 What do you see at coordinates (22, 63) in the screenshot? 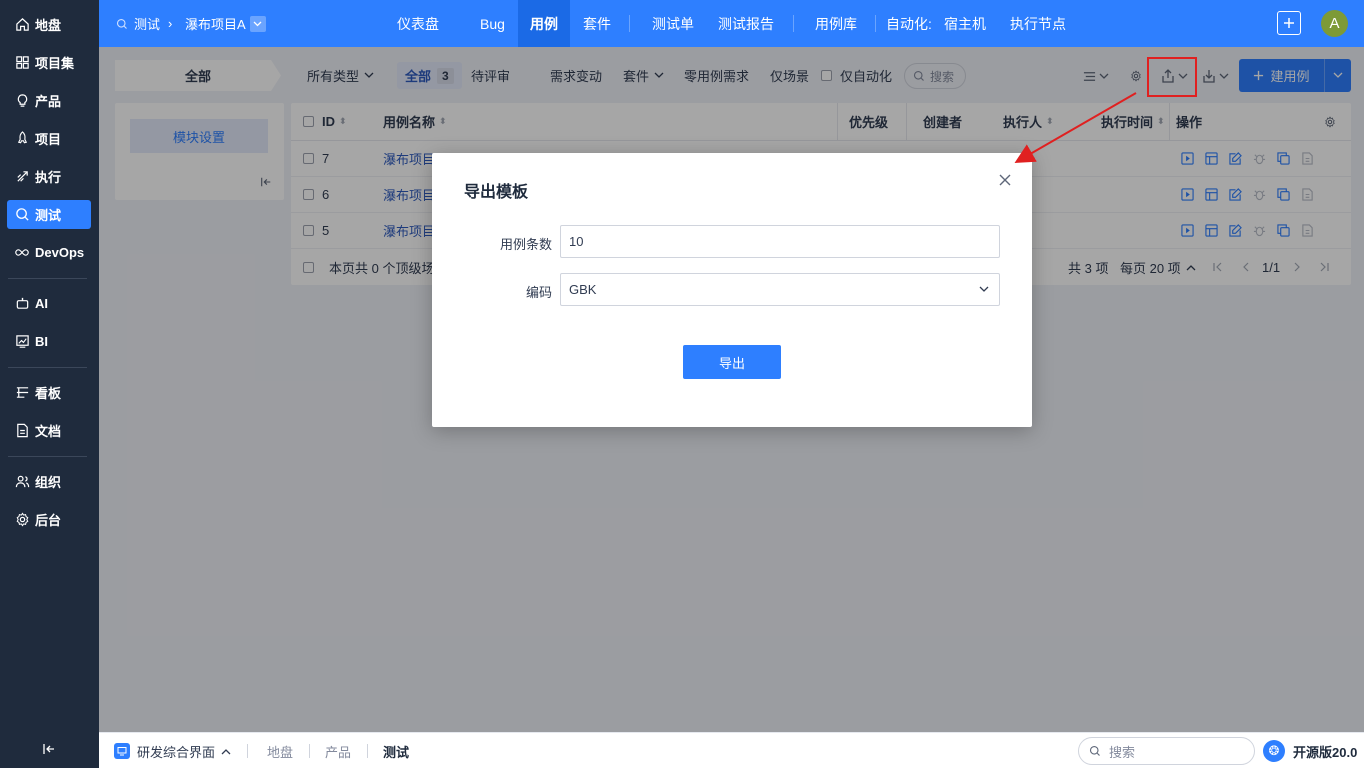
I see `grid-icon` at bounding box center [22, 63].